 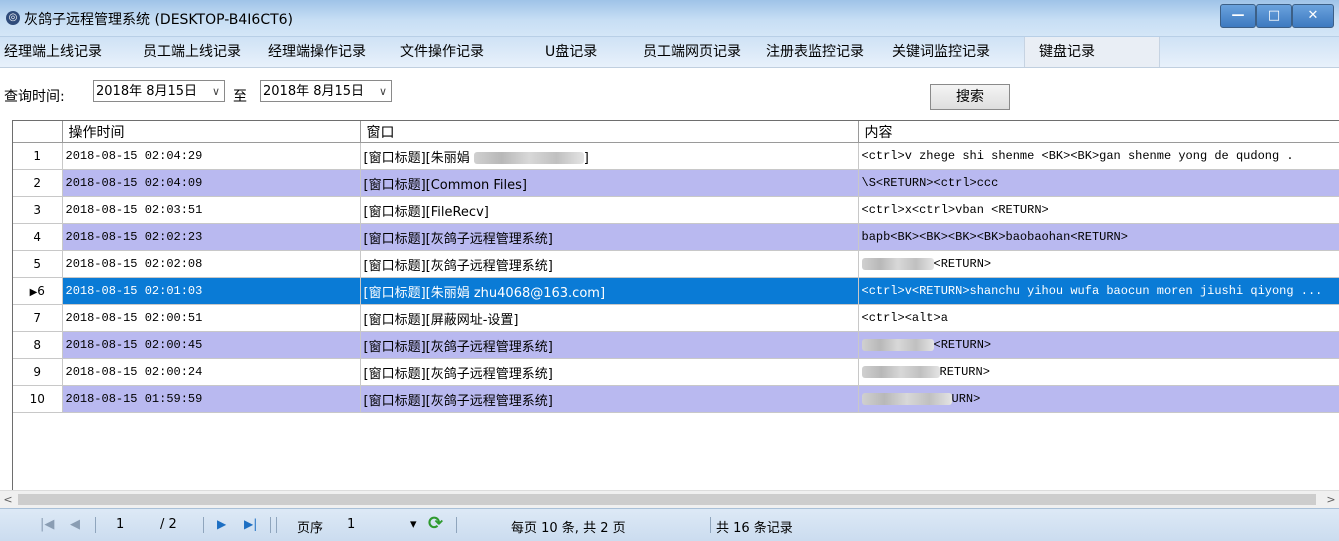 What do you see at coordinates (1331, 499) in the screenshot?
I see `scroll-right-icon: >` at bounding box center [1331, 499].